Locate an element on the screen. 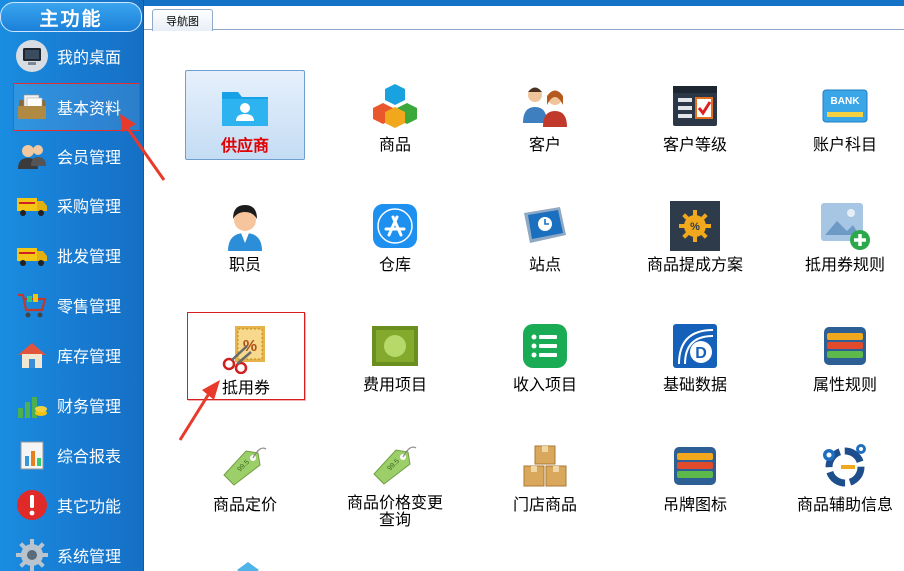 This screenshot has width=904, height=571. employee-icon is located at coordinates (245, 226).